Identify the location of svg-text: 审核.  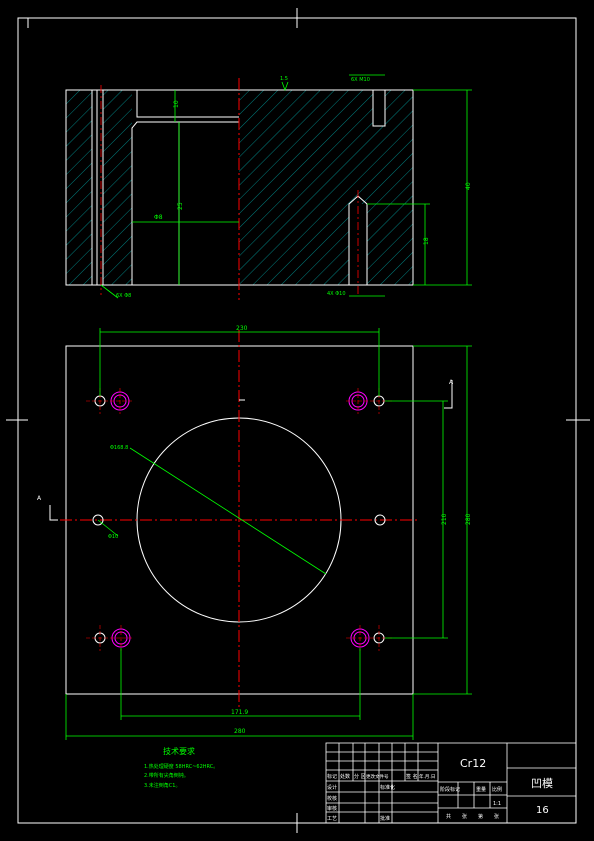
(332, 808).